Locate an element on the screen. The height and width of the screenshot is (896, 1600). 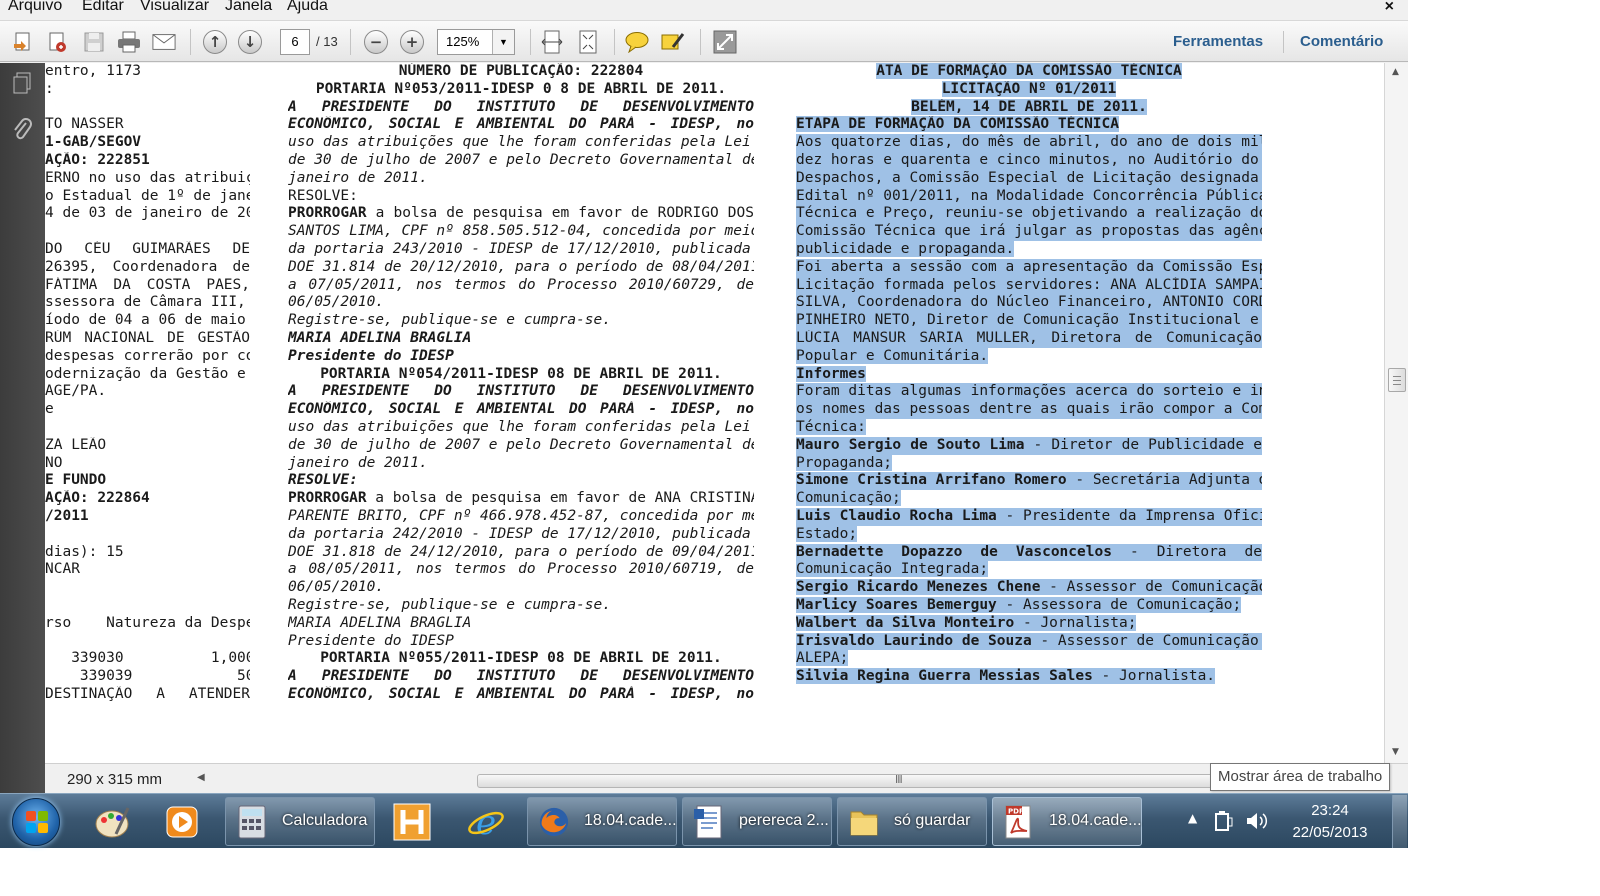
media-player-icon is located at coordinates (182, 822).